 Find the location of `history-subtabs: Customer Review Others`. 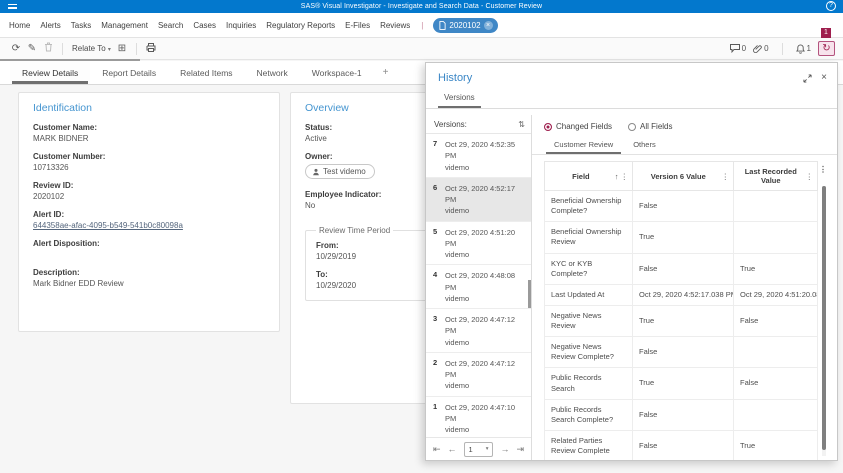

history-subtabs: Customer Review Others is located at coordinates (684, 145).